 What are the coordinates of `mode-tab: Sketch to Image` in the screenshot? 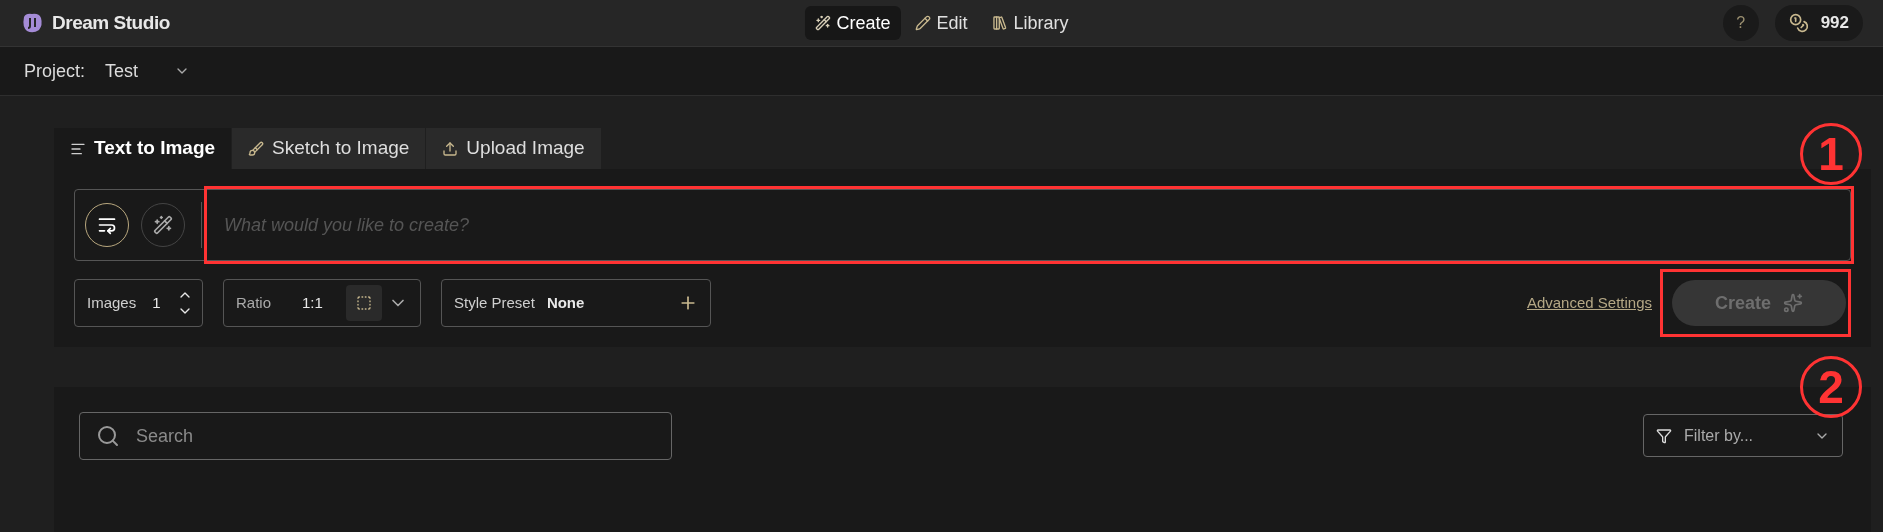 It's located at (329, 148).